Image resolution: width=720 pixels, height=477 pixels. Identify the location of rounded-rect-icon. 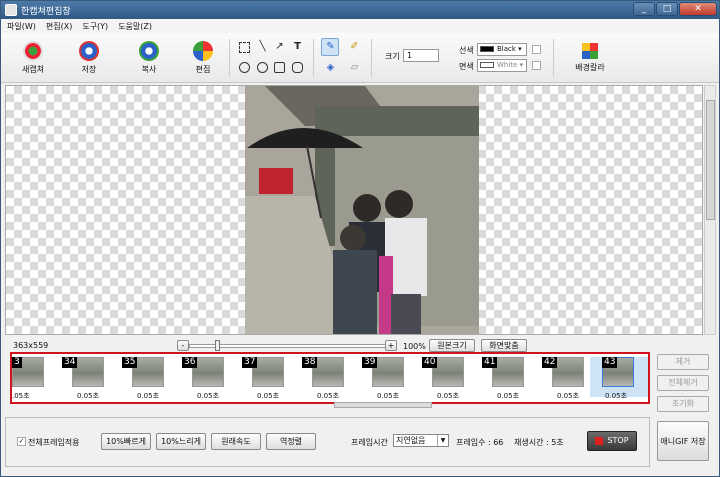
(297, 67).